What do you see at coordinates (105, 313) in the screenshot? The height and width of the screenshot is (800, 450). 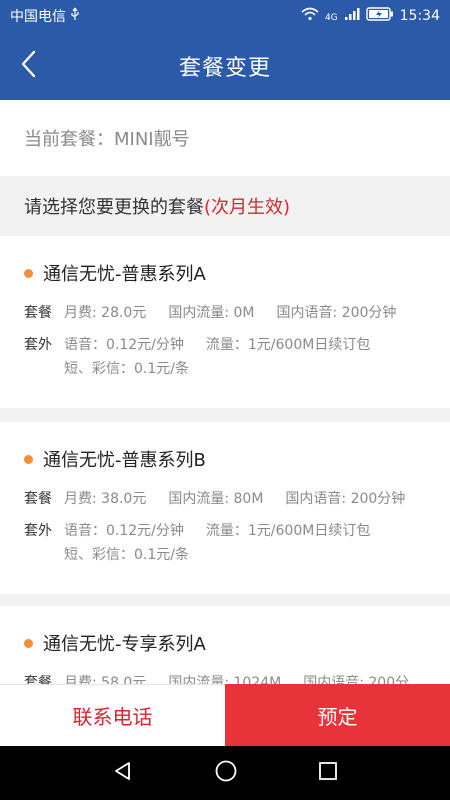 I see `plan-fee: 月费: 28.0元` at bounding box center [105, 313].